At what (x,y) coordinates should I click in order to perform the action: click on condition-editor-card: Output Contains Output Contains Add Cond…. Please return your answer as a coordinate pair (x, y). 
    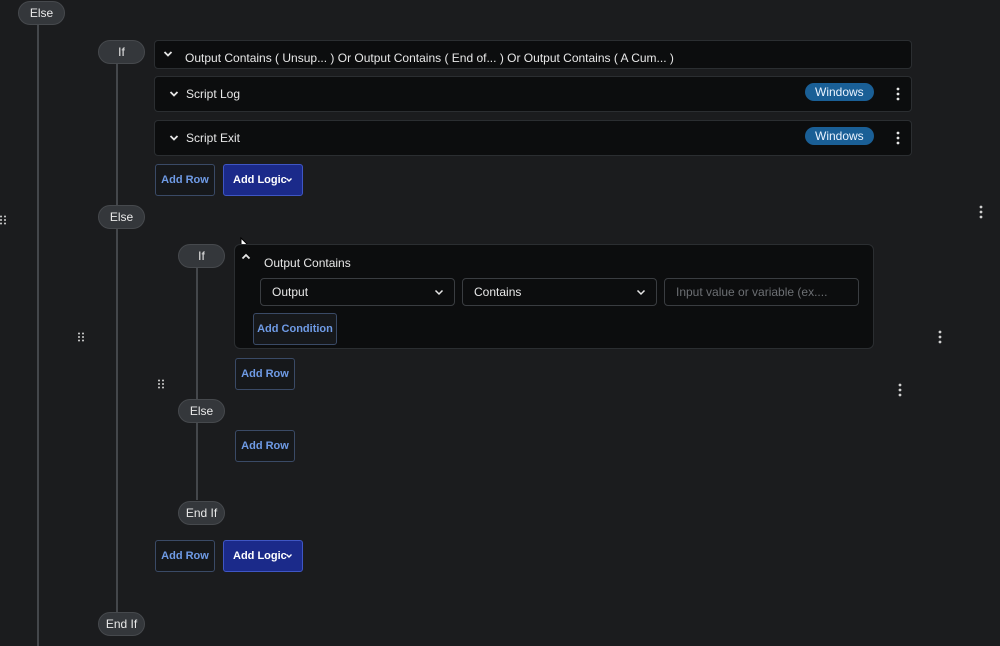
    Looking at the image, I should click on (554, 296).